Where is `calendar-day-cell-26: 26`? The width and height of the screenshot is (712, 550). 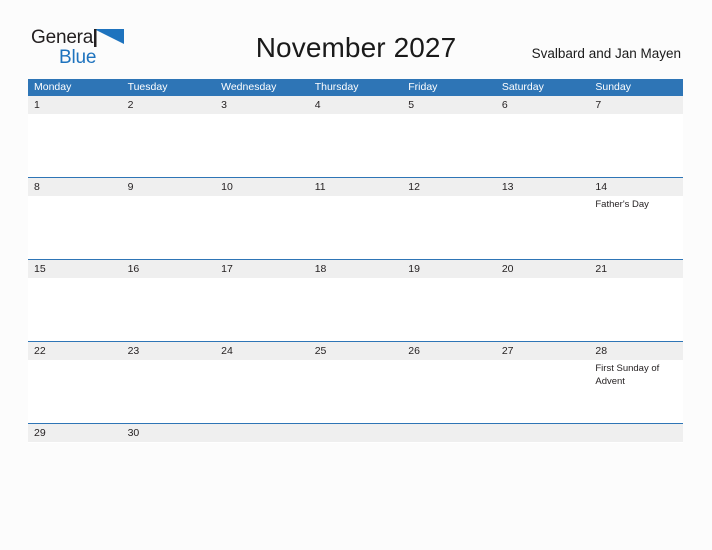
calendar-day-cell-26: 26 is located at coordinates (449, 382).